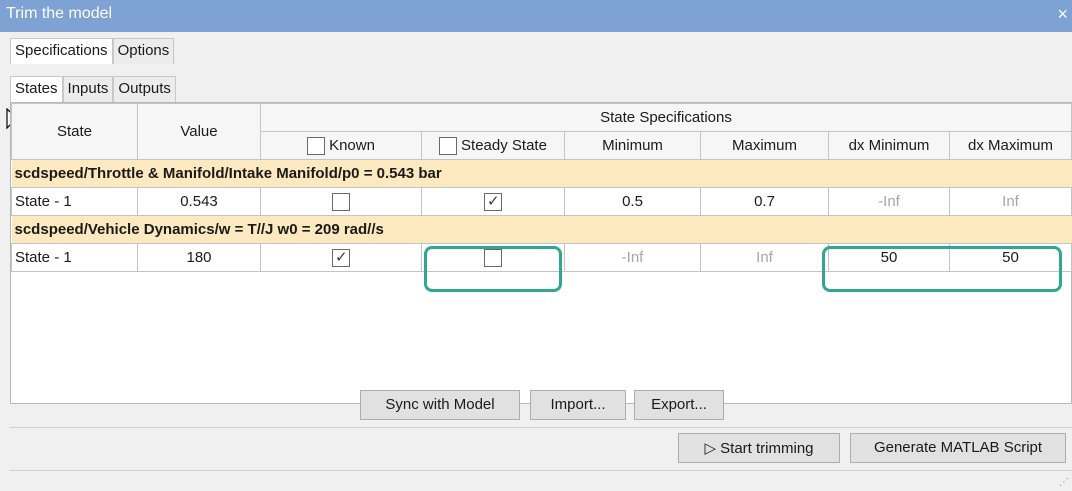 The width and height of the screenshot is (1072, 491). I want to click on header-steady-state: Steady State, so click(493, 145).